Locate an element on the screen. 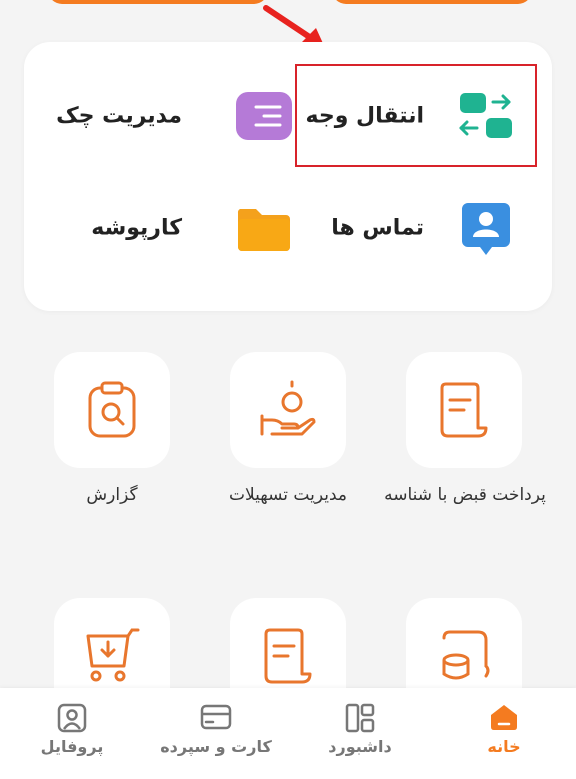 The height and width of the screenshot is (779, 576). folder-icon is located at coordinates (263, 230).